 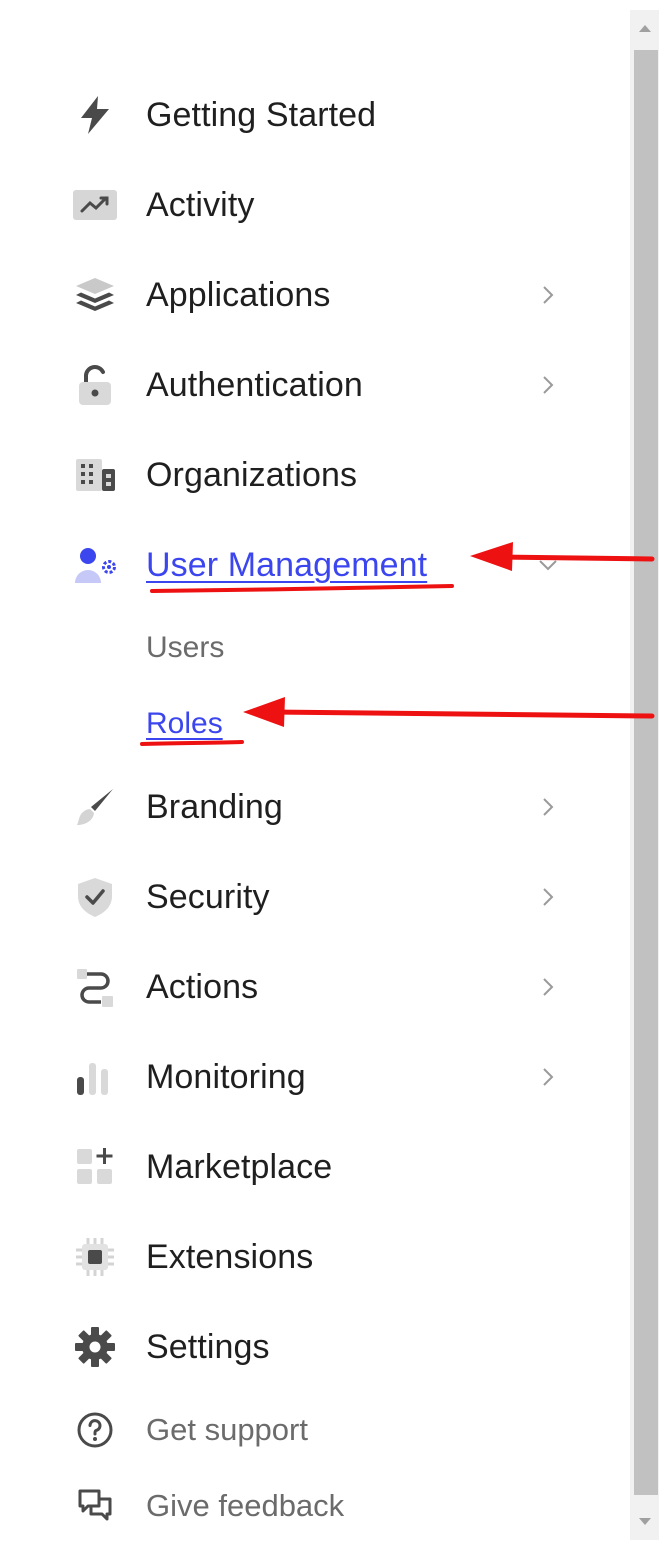 I want to click on scroll-down-arrow-icon, so click(x=645, y=1521).